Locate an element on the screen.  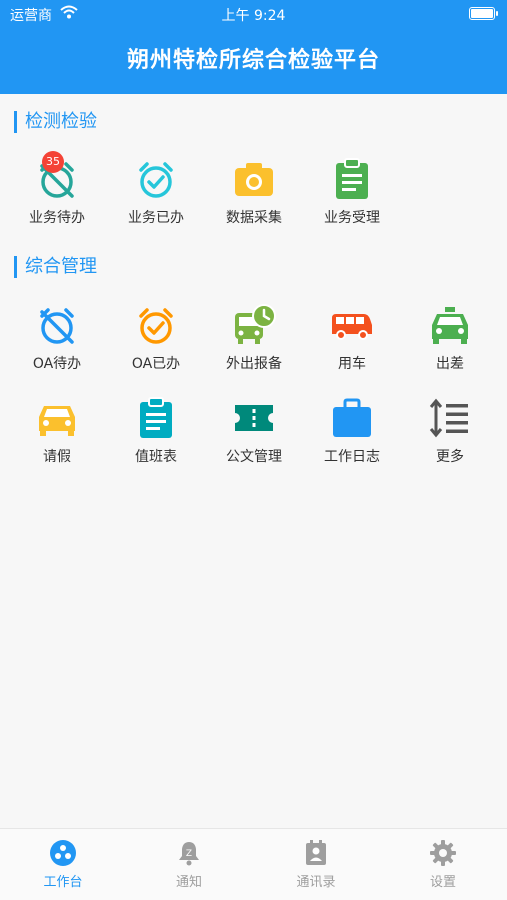
tab-label: 设置 is located at coordinates (442, 882).